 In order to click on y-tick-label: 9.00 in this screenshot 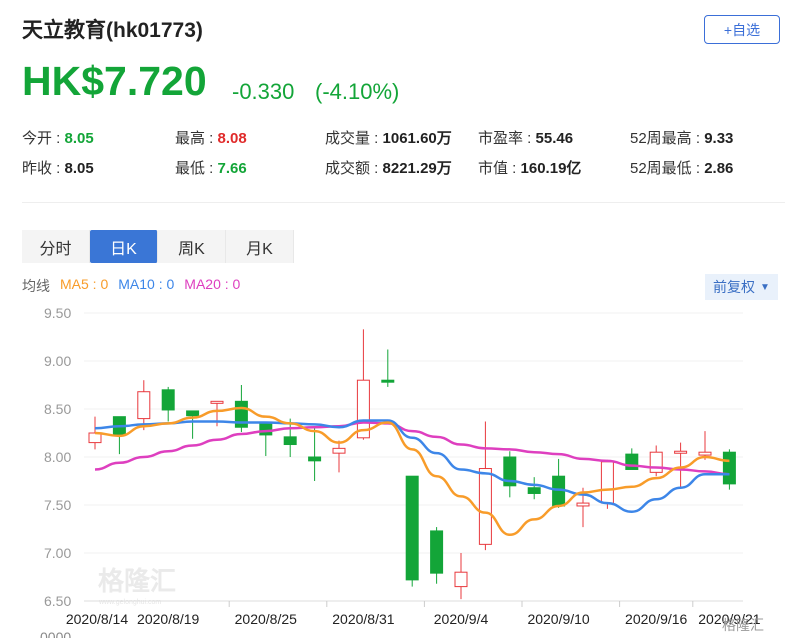, I will do `click(57, 361)`.